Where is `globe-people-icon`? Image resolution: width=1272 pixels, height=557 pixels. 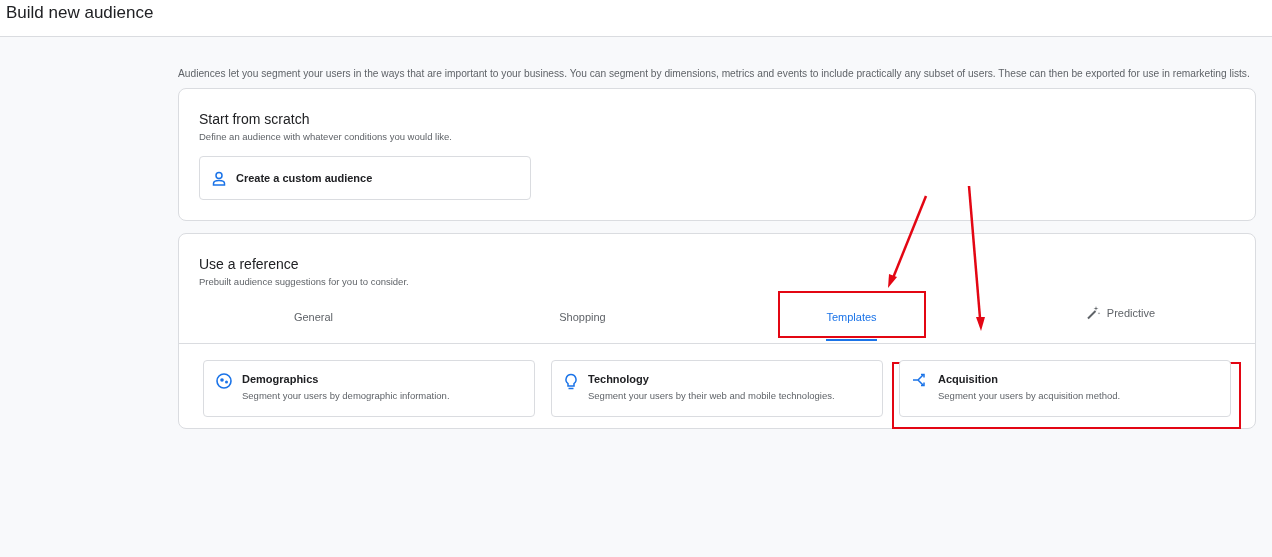 globe-people-icon is located at coordinates (224, 381).